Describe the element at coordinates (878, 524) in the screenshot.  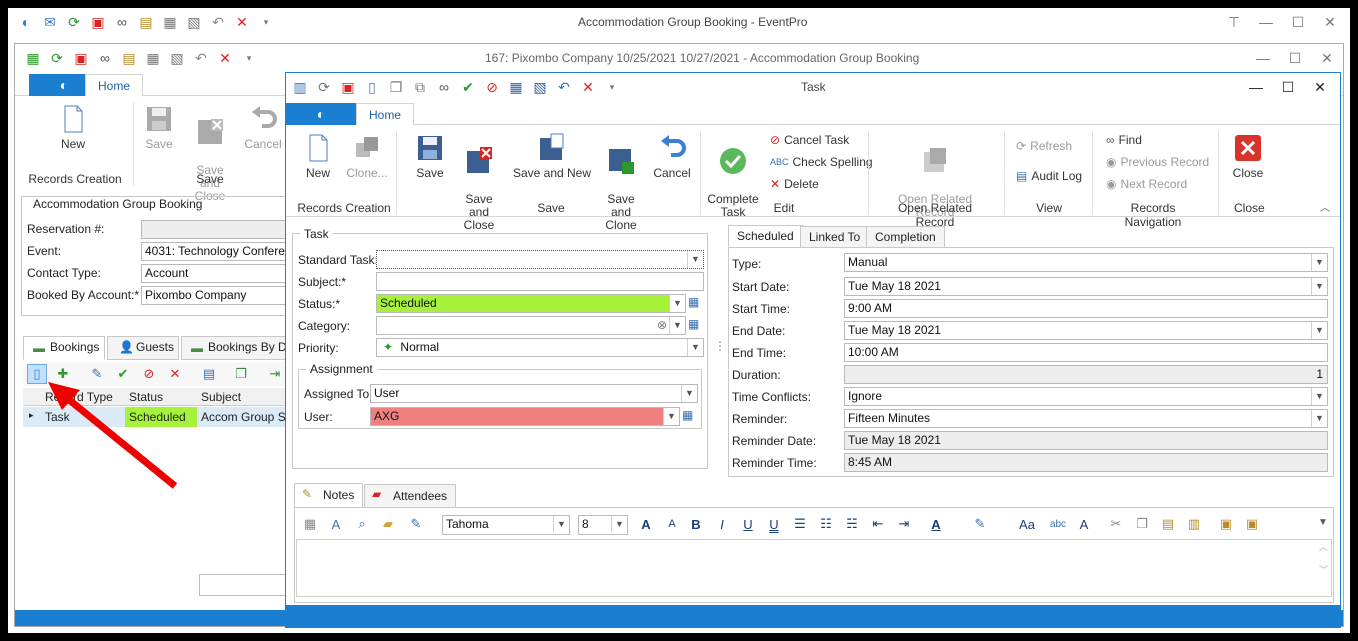
I see `decrease-indent-icon: ⇤` at that location.